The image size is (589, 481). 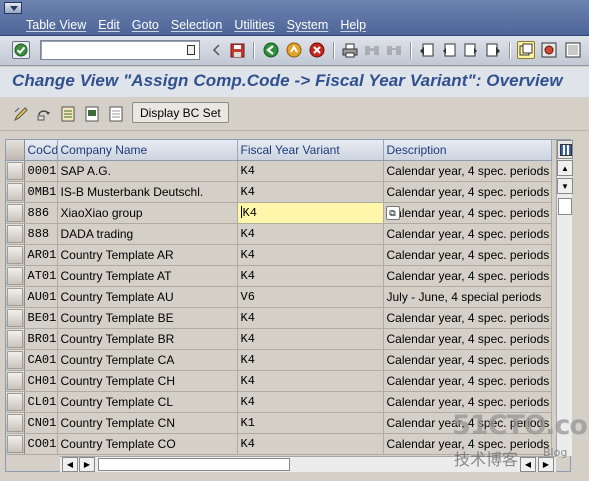 I want to click on input-help-icon: ⧉, so click(x=392, y=212).